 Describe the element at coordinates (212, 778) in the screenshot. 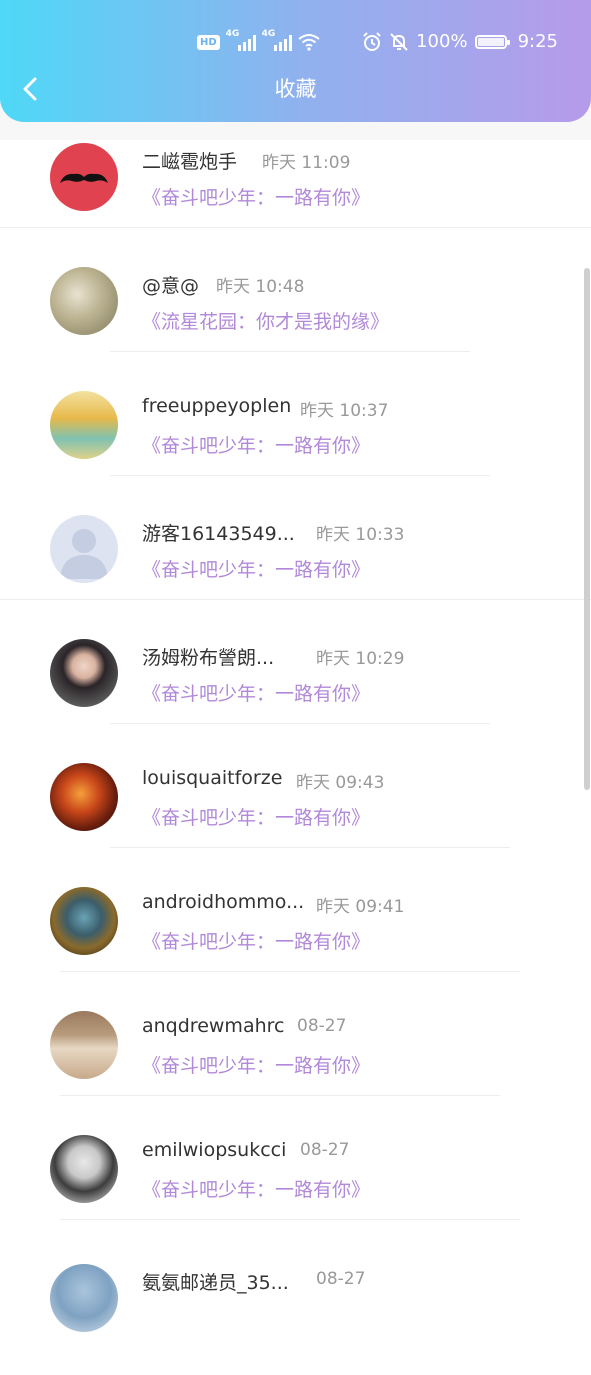

I see `user-name: louisquaitforze` at that location.